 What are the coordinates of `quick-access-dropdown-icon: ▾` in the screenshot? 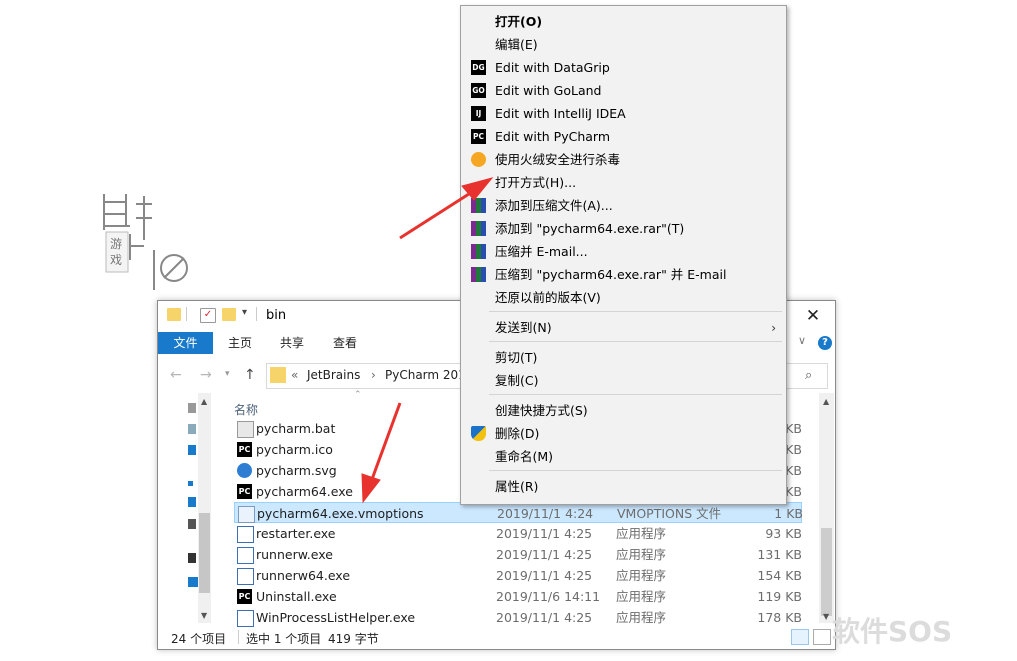 It's located at (244, 312).